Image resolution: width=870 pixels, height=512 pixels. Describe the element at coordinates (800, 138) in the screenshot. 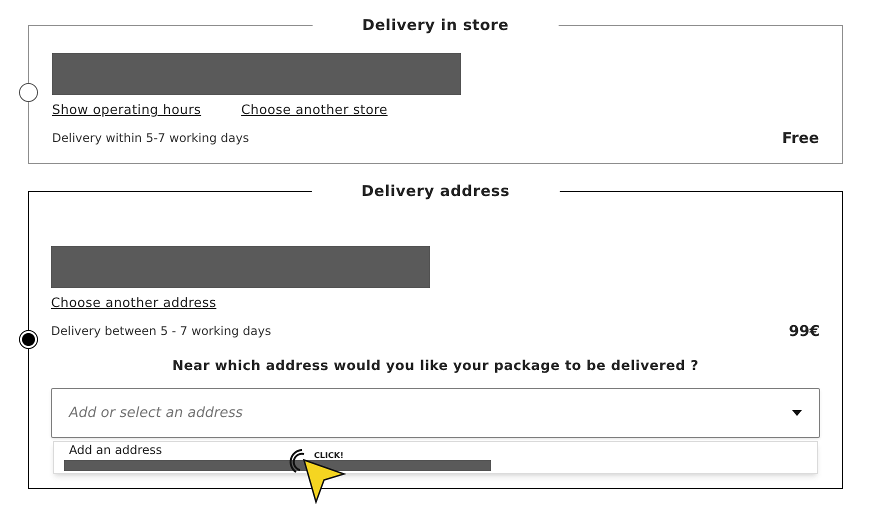

I see `price-text: Free` at that location.